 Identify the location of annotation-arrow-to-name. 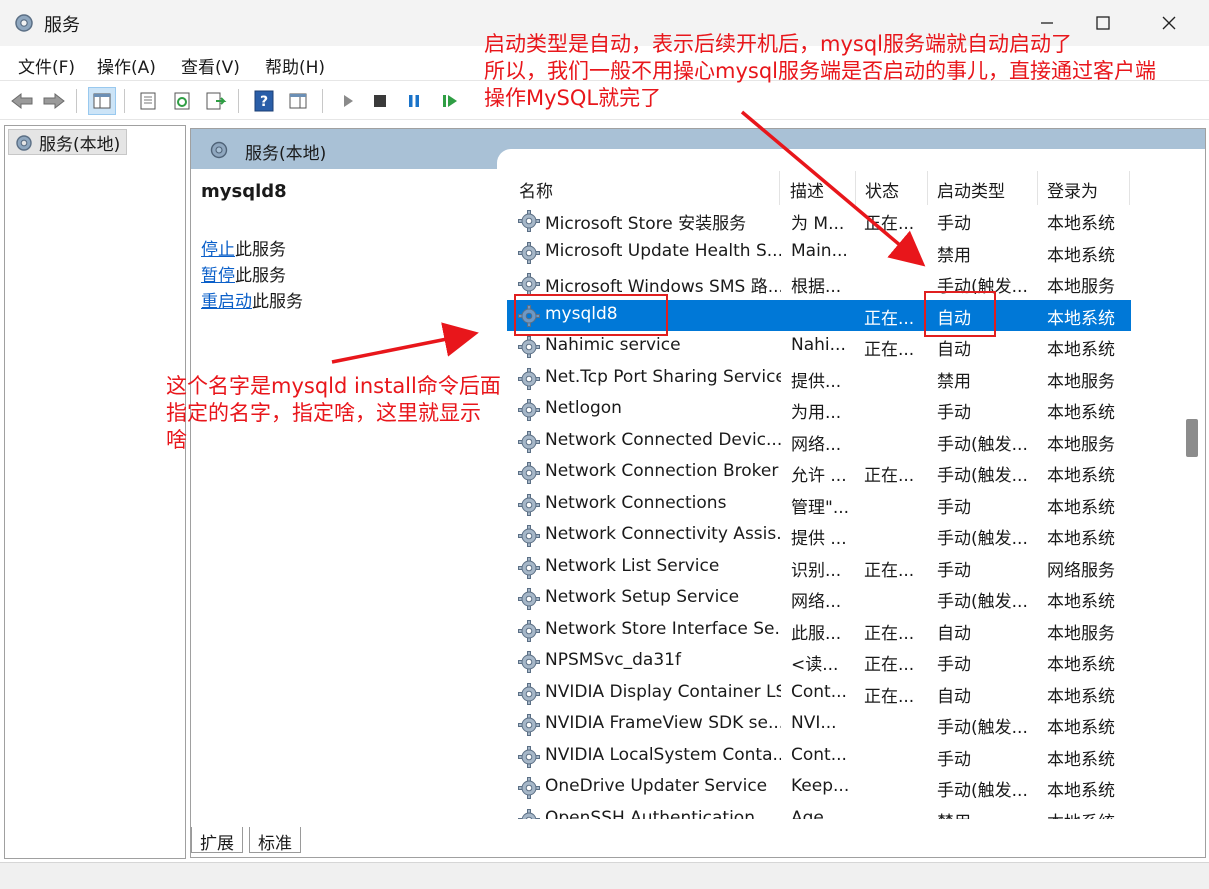
(405, 343).